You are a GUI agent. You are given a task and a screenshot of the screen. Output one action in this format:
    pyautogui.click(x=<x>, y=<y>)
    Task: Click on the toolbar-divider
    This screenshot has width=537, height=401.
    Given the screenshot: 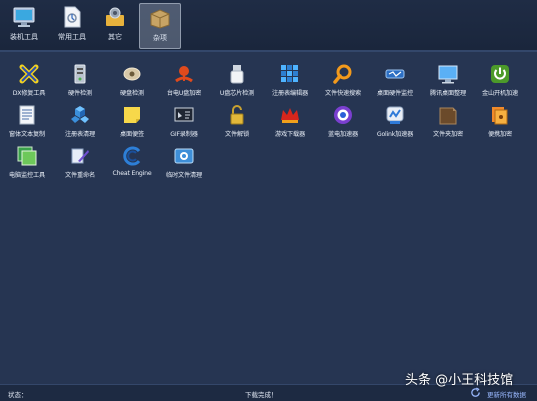 What is the action you would take?
    pyautogui.click(x=268, y=51)
    